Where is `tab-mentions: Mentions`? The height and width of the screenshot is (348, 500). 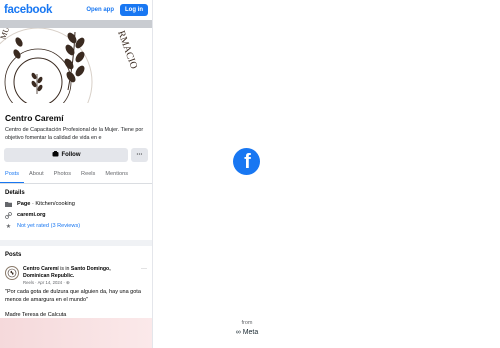
tab-mentions: Mentions is located at coordinates (116, 176).